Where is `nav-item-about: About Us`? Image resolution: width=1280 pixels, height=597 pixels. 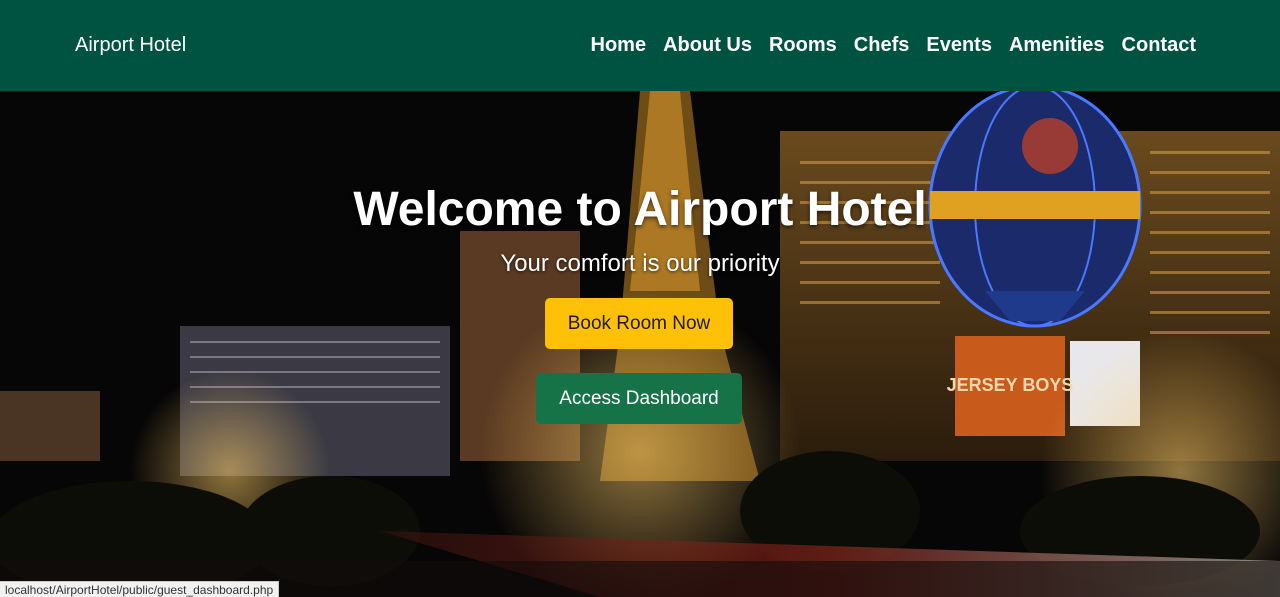 nav-item-about: About Us is located at coordinates (699, 45).